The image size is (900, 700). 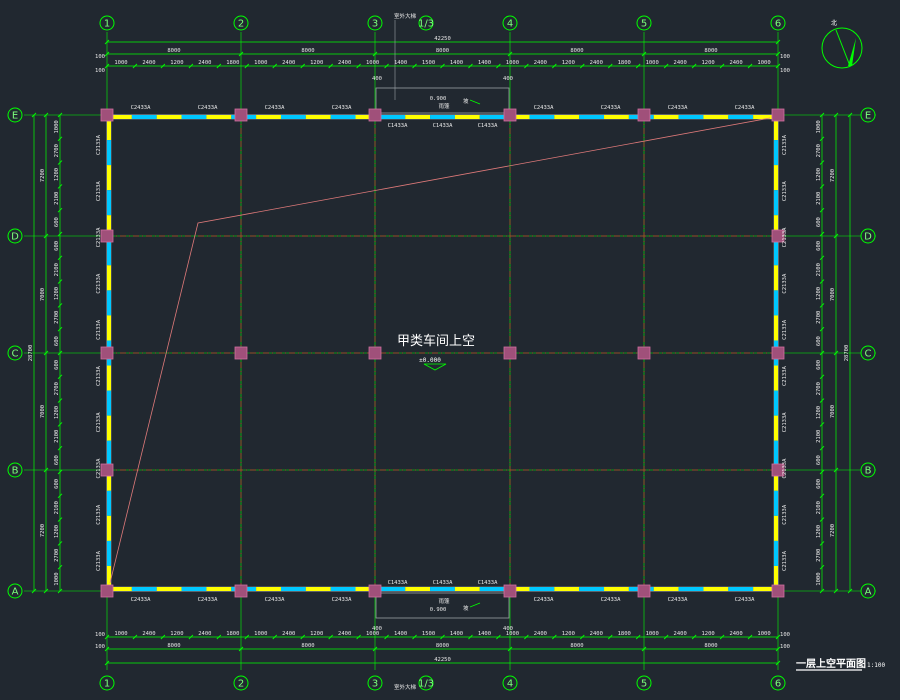 What do you see at coordinates (15, 592) in the screenshot?
I see `axis-left-A-label: A` at bounding box center [15, 592].